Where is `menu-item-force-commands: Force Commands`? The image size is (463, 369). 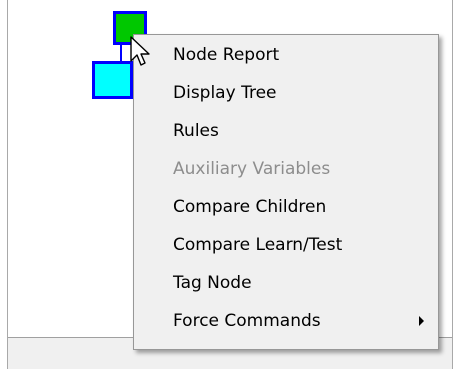
menu-item-force-commands: Force Commands is located at coordinates (286, 321).